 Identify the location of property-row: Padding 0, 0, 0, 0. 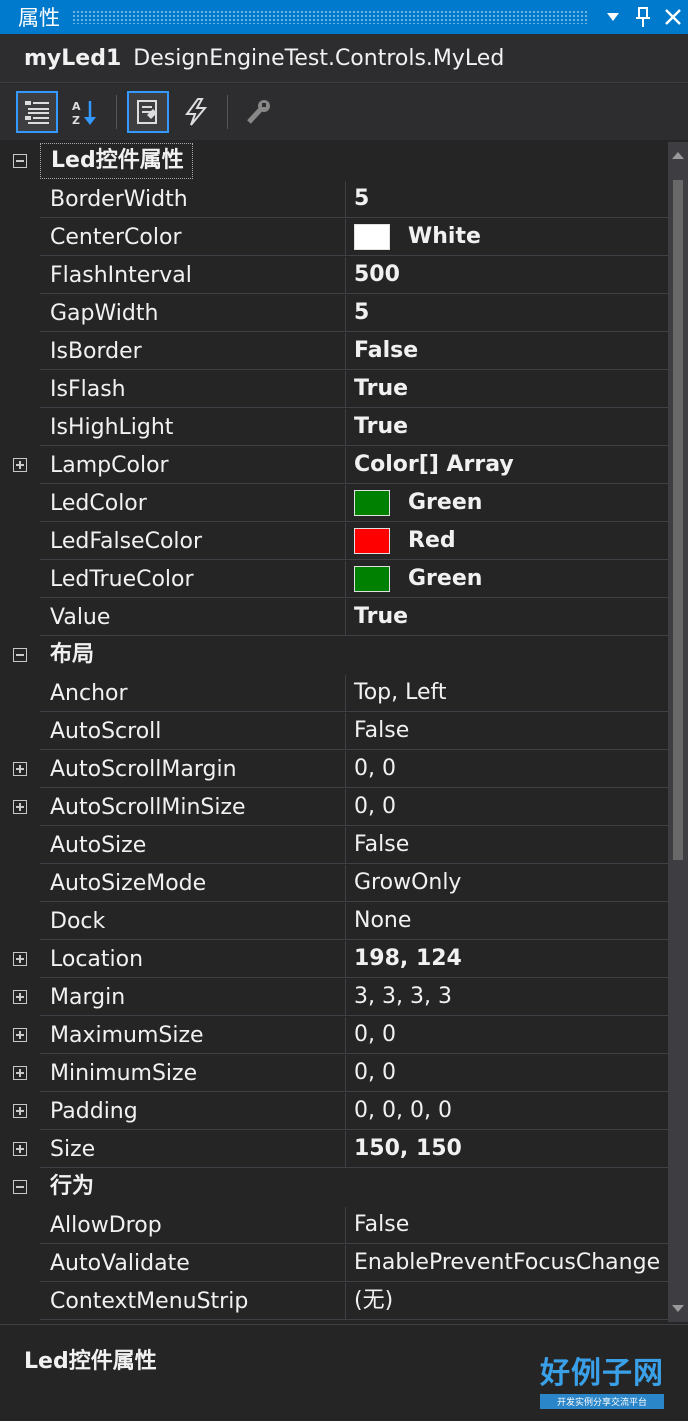
(334, 1111).